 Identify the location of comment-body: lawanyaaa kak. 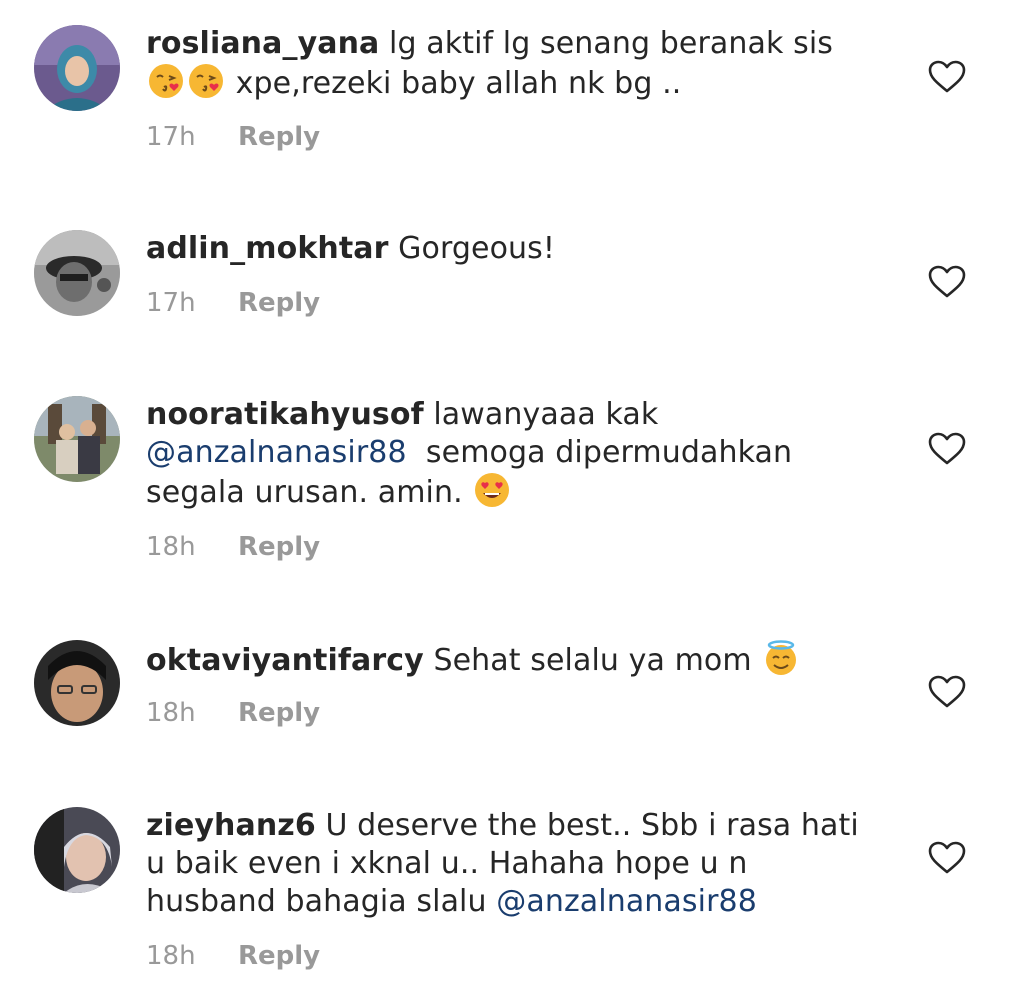
(546, 414).